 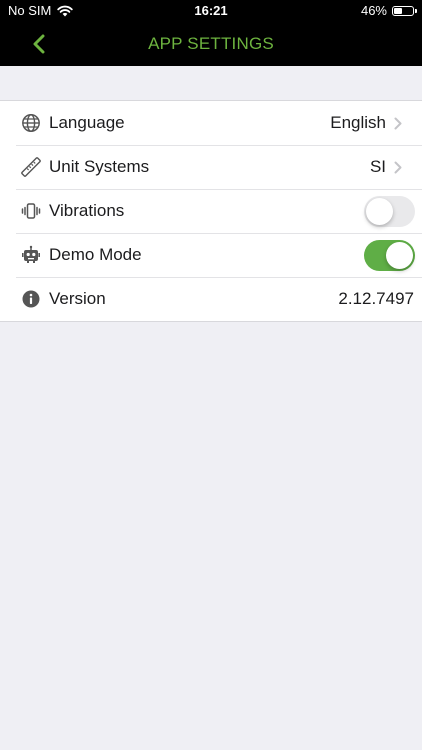 I want to click on info-icon, so click(x=31, y=299).